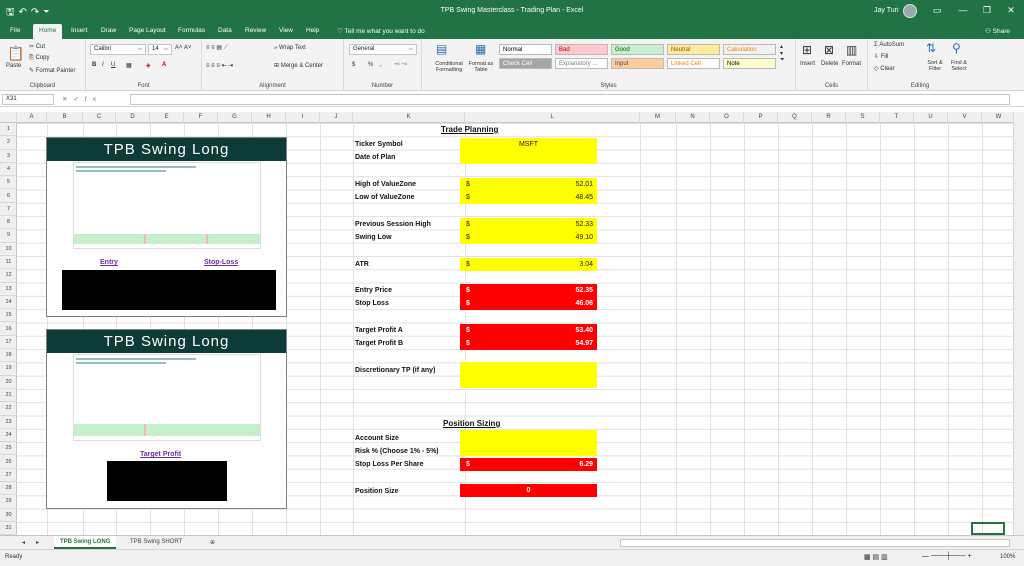 The height and width of the screenshot is (566, 1024). What do you see at coordinates (884, 68) in the screenshot?
I see `clear-button: ◇ Clear` at bounding box center [884, 68].